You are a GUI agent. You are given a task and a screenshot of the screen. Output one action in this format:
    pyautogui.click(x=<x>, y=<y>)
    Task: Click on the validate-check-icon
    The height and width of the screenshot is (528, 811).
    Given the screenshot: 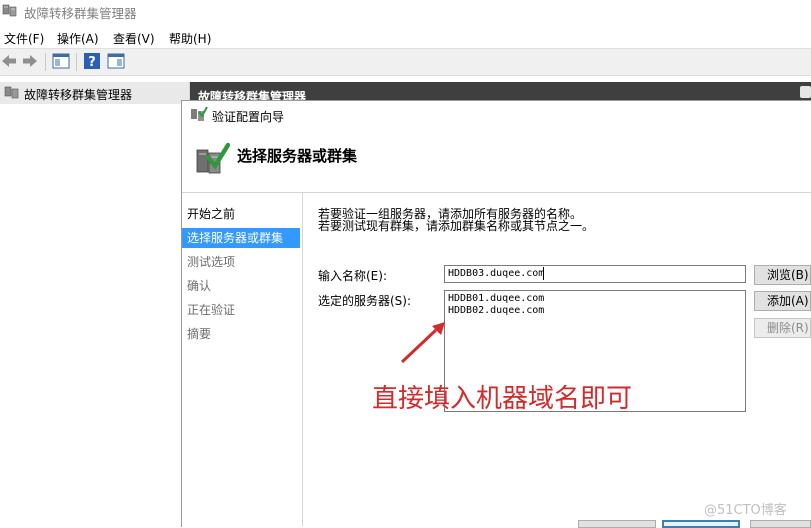 What is the action you would take?
    pyautogui.click(x=213, y=158)
    